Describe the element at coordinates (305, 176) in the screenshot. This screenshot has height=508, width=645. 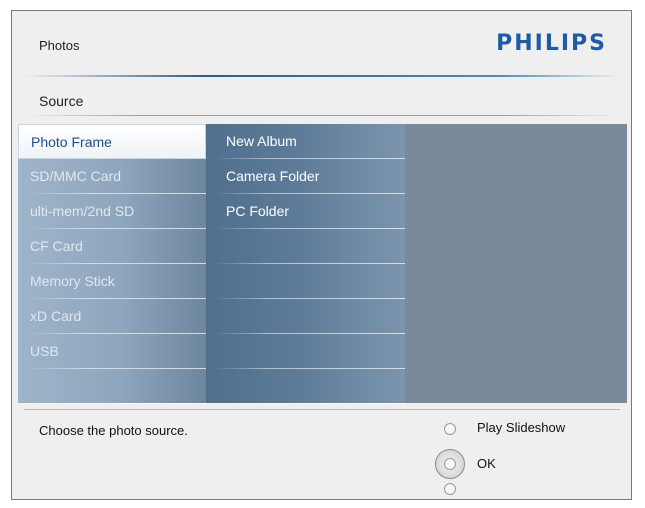
I see `target-item-camera-folder: Camera Folder` at that location.